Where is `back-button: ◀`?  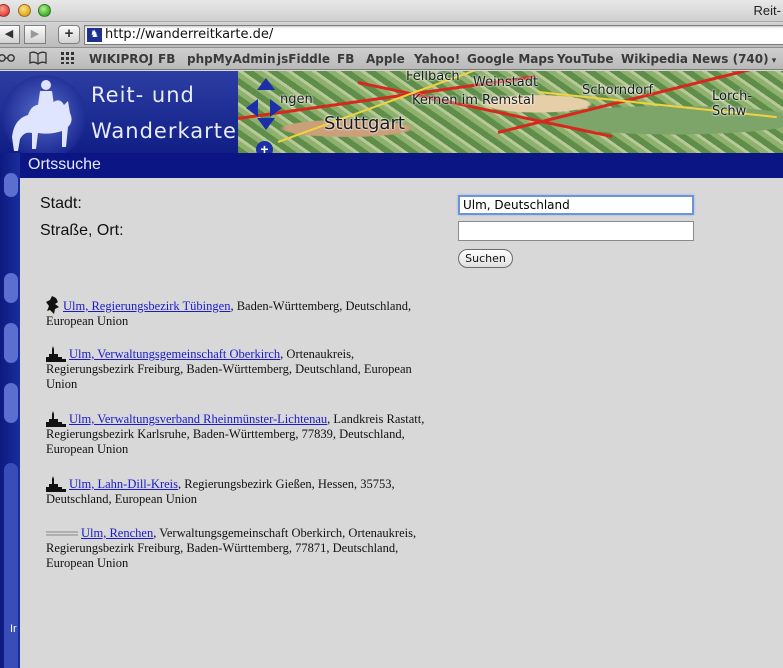
back-button: ◀ is located at coordinates (10, 34).